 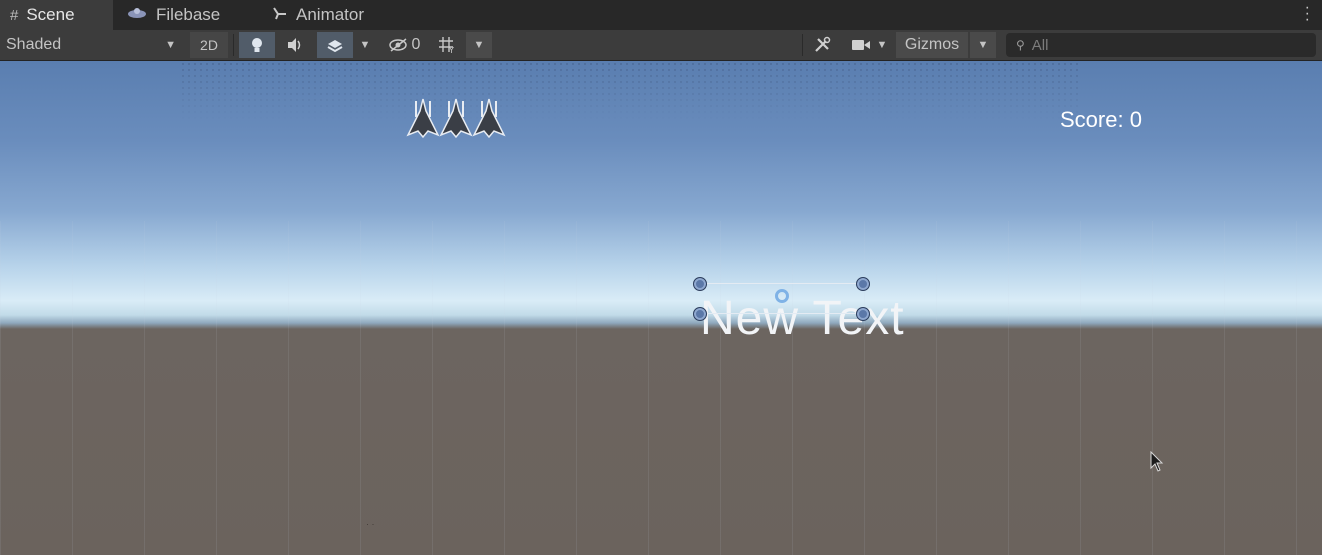 I want to click on hidden-count: 0, so click(x=416, y=44).